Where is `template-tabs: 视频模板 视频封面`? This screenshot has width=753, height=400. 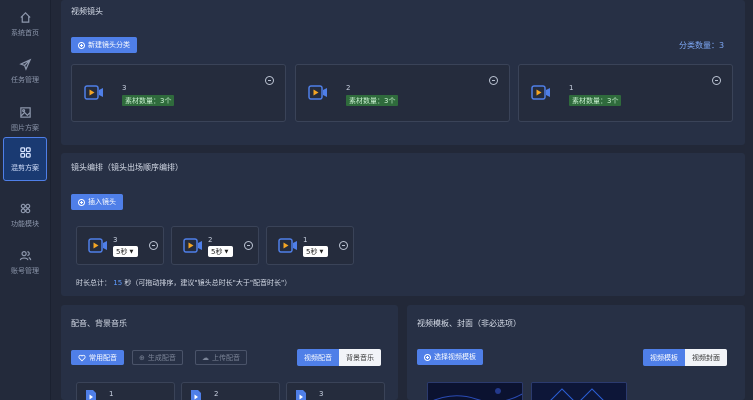
template-tabs: 视频模板 视频封面 is located at coordinates (685, 357).